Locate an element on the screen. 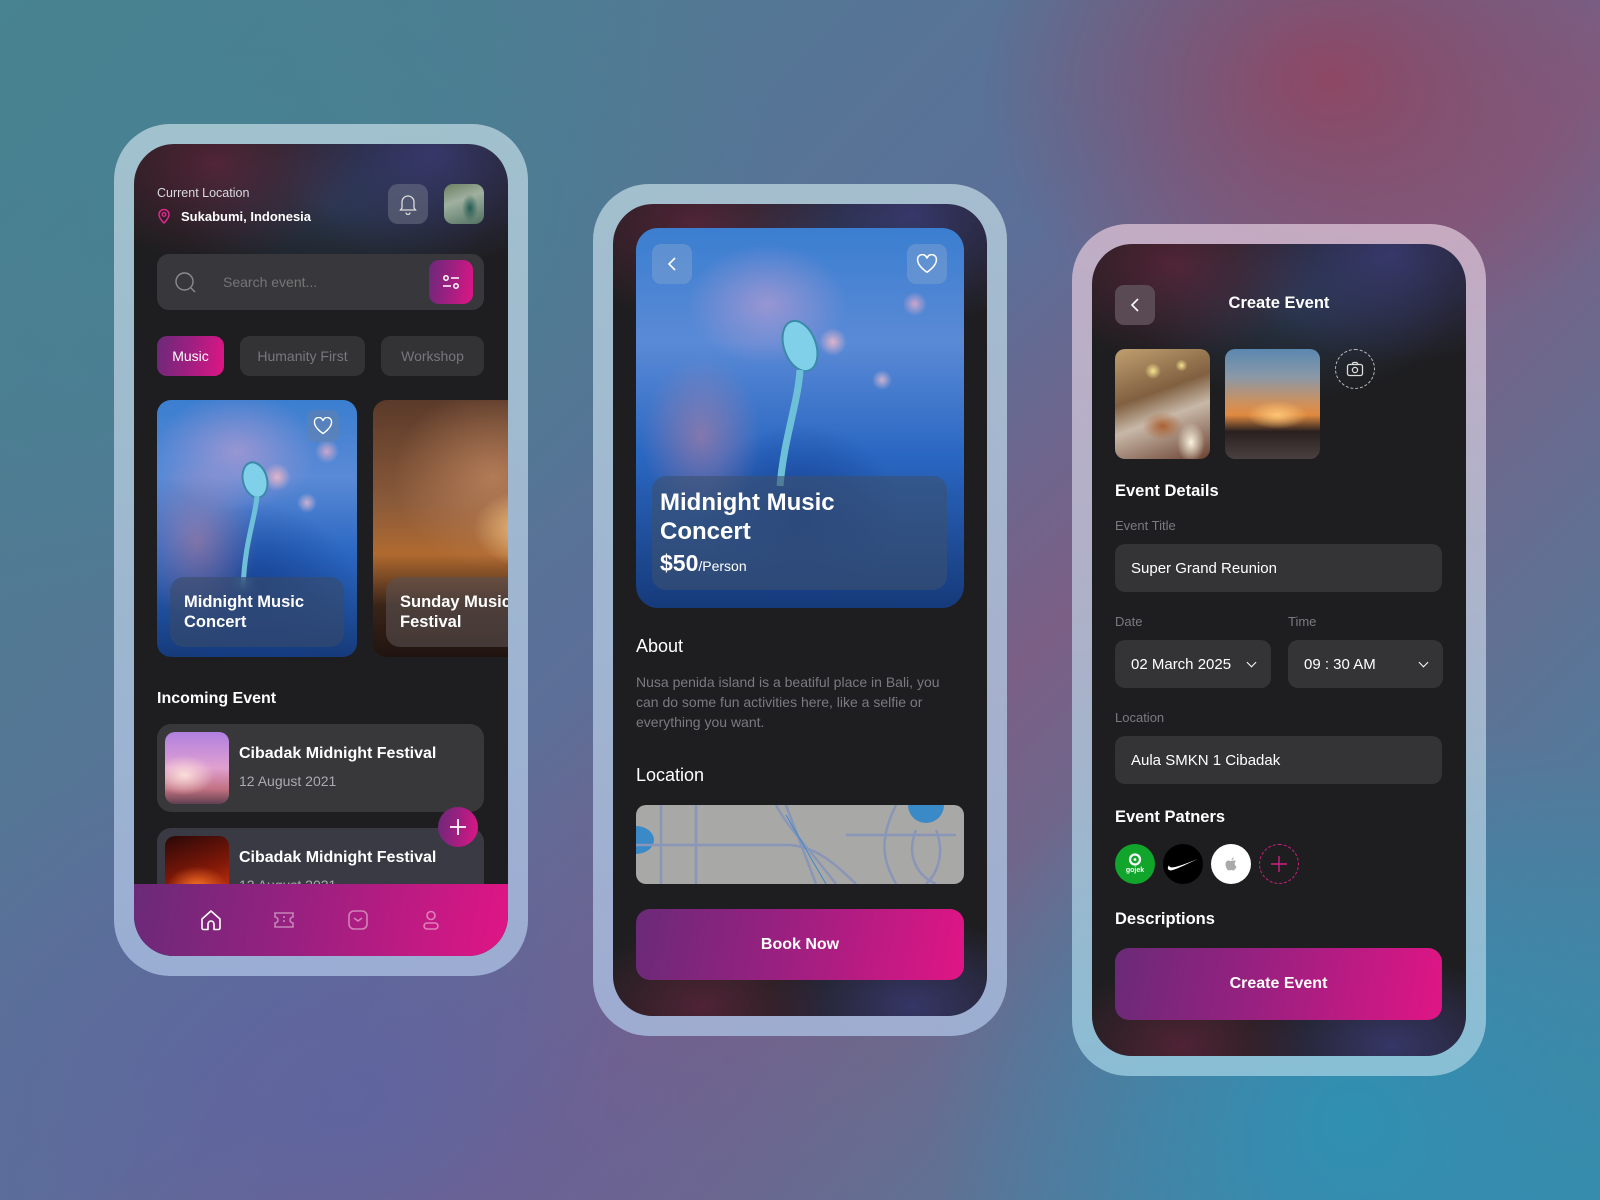 The height and width of the screenshot is (1200, 1600). chevron-left-icon is located at coordinates (671, 264).